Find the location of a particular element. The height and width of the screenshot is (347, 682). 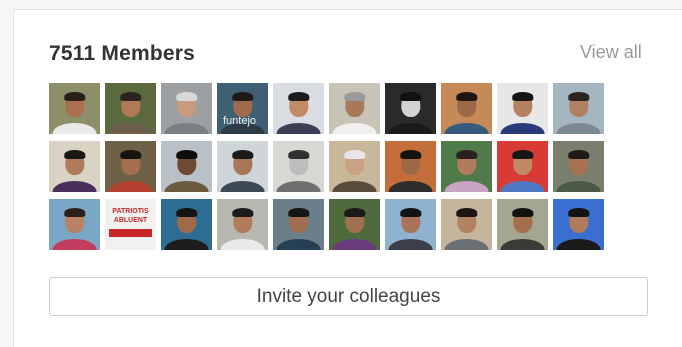

poster-text: PATRIOTIS ABLUENT is located at coordinates (130, 216).